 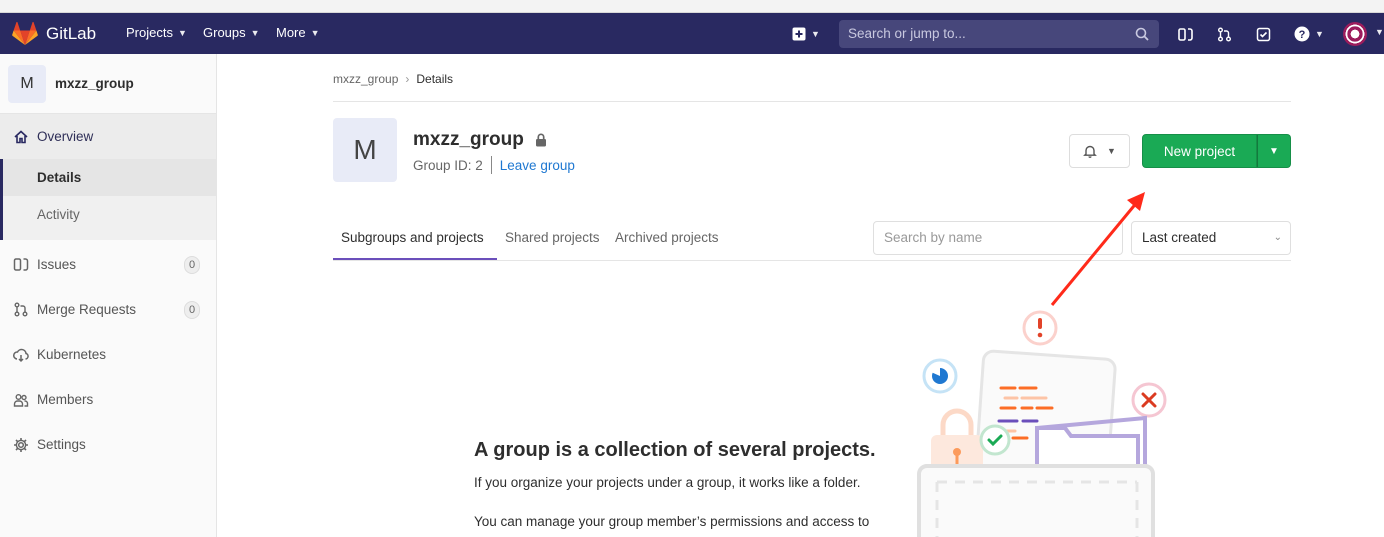 I want to click on leave-group-link: Leave group, so click(x=537, y=165).